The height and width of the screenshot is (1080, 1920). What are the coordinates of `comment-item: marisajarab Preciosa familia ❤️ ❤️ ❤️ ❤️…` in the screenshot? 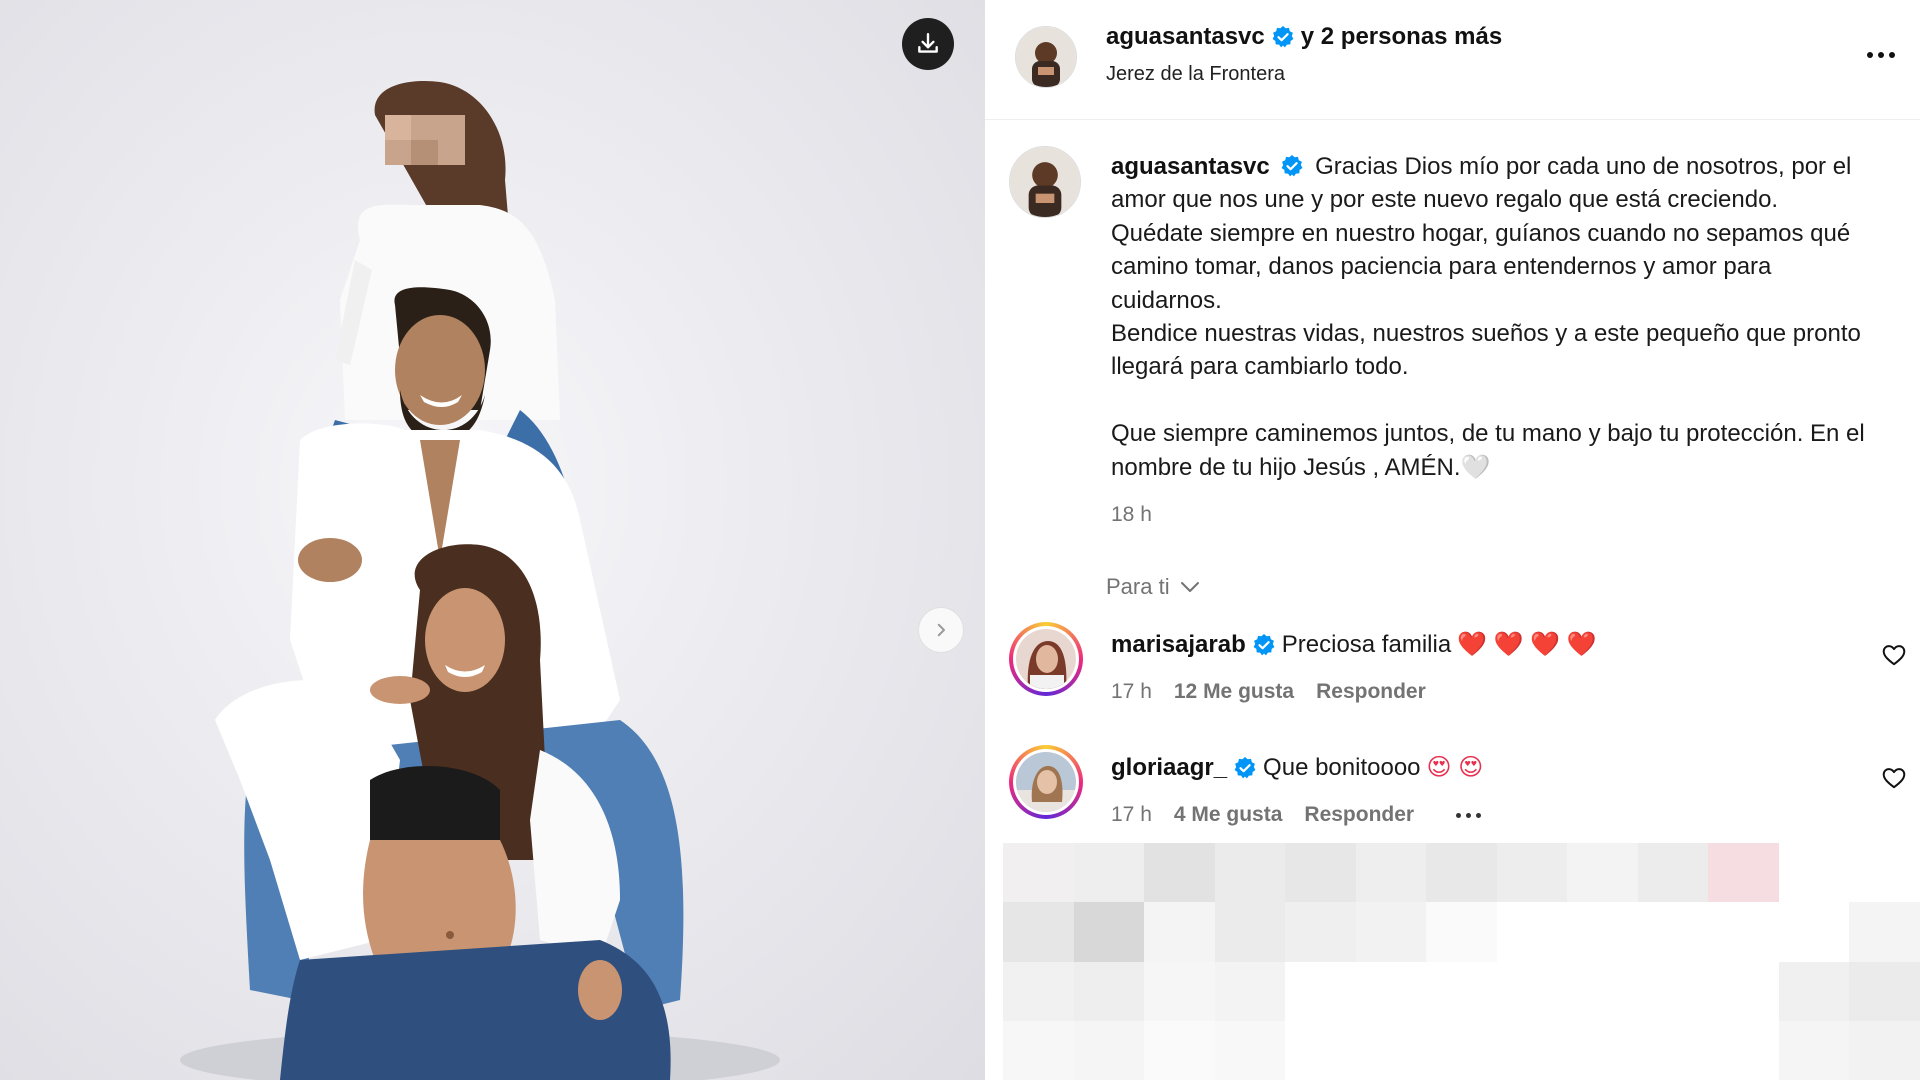 It's located at (1452, 677).